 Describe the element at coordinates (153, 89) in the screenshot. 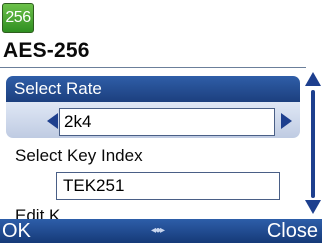

I see `list-item-select-rate: Select Rate` at that location.